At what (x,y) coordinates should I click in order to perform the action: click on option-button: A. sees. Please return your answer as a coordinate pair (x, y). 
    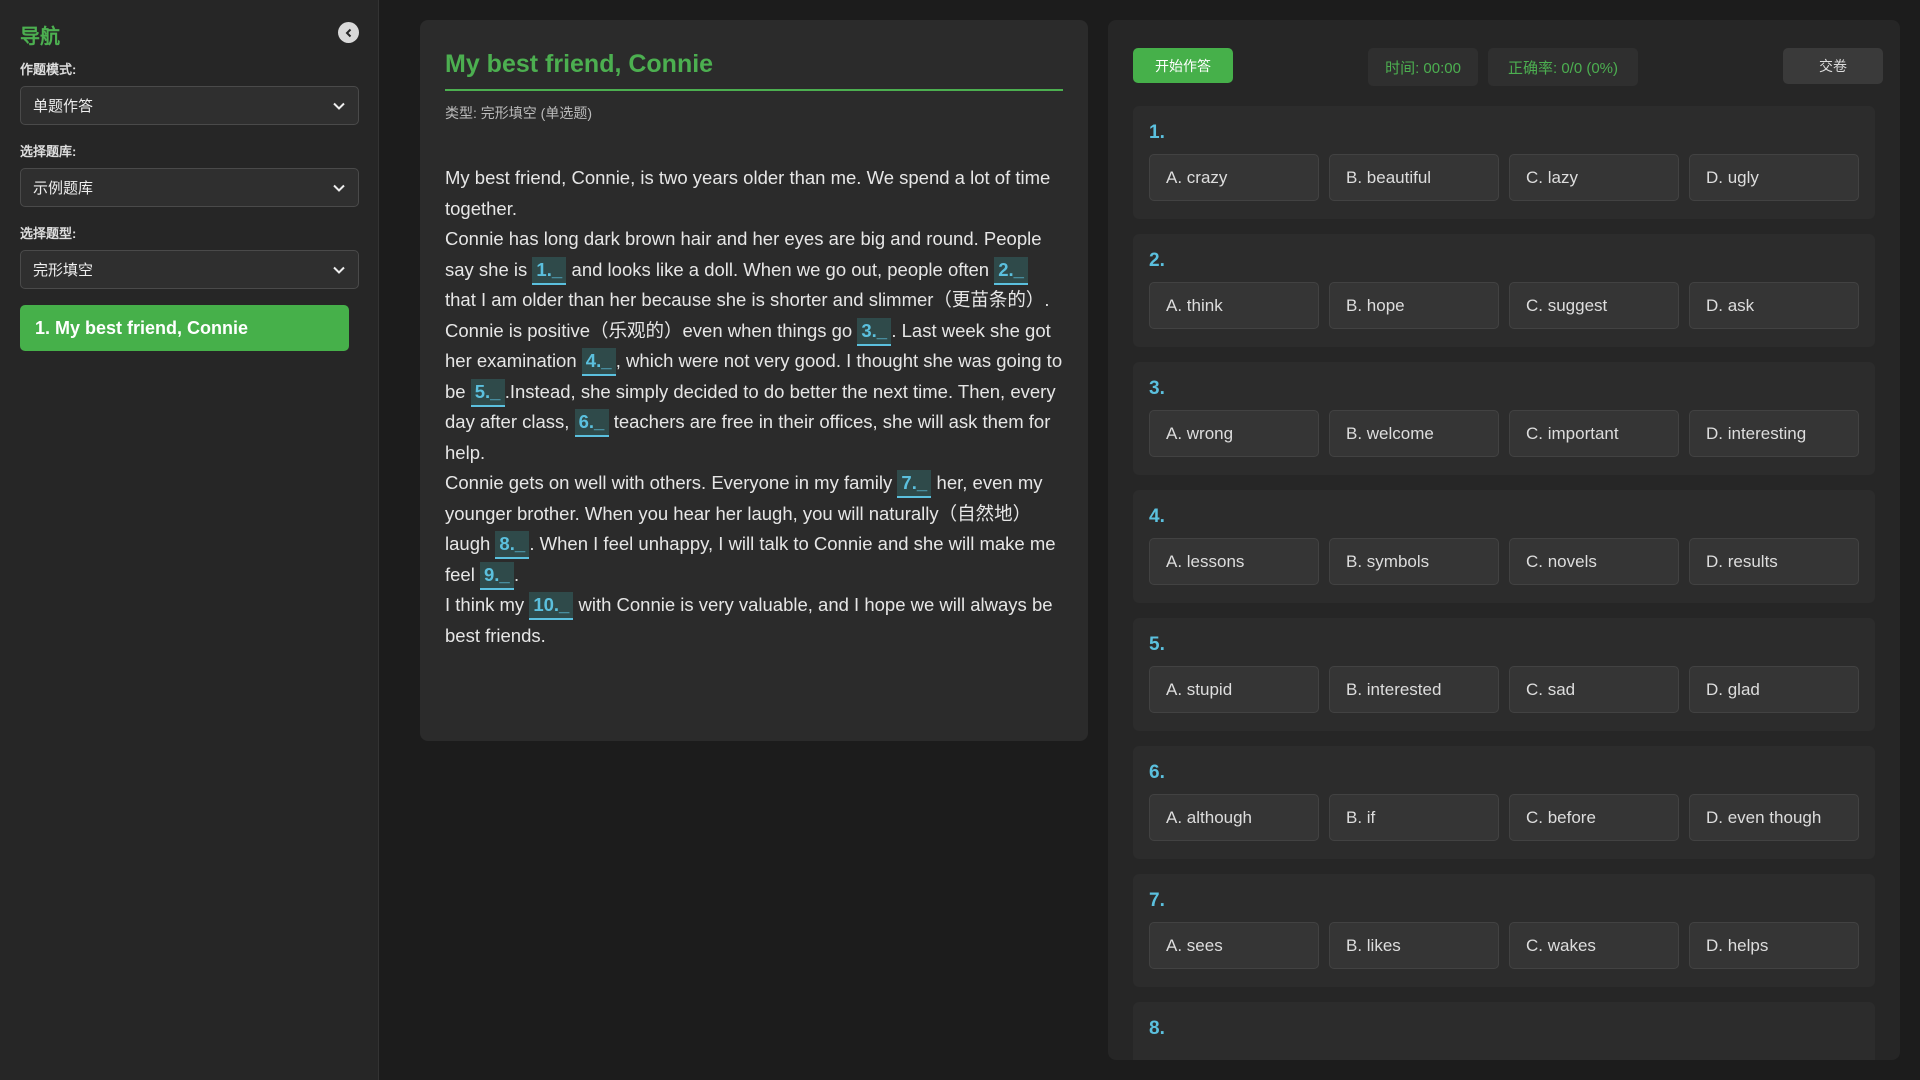
    Looking at the image, I should click on (1234, 945).